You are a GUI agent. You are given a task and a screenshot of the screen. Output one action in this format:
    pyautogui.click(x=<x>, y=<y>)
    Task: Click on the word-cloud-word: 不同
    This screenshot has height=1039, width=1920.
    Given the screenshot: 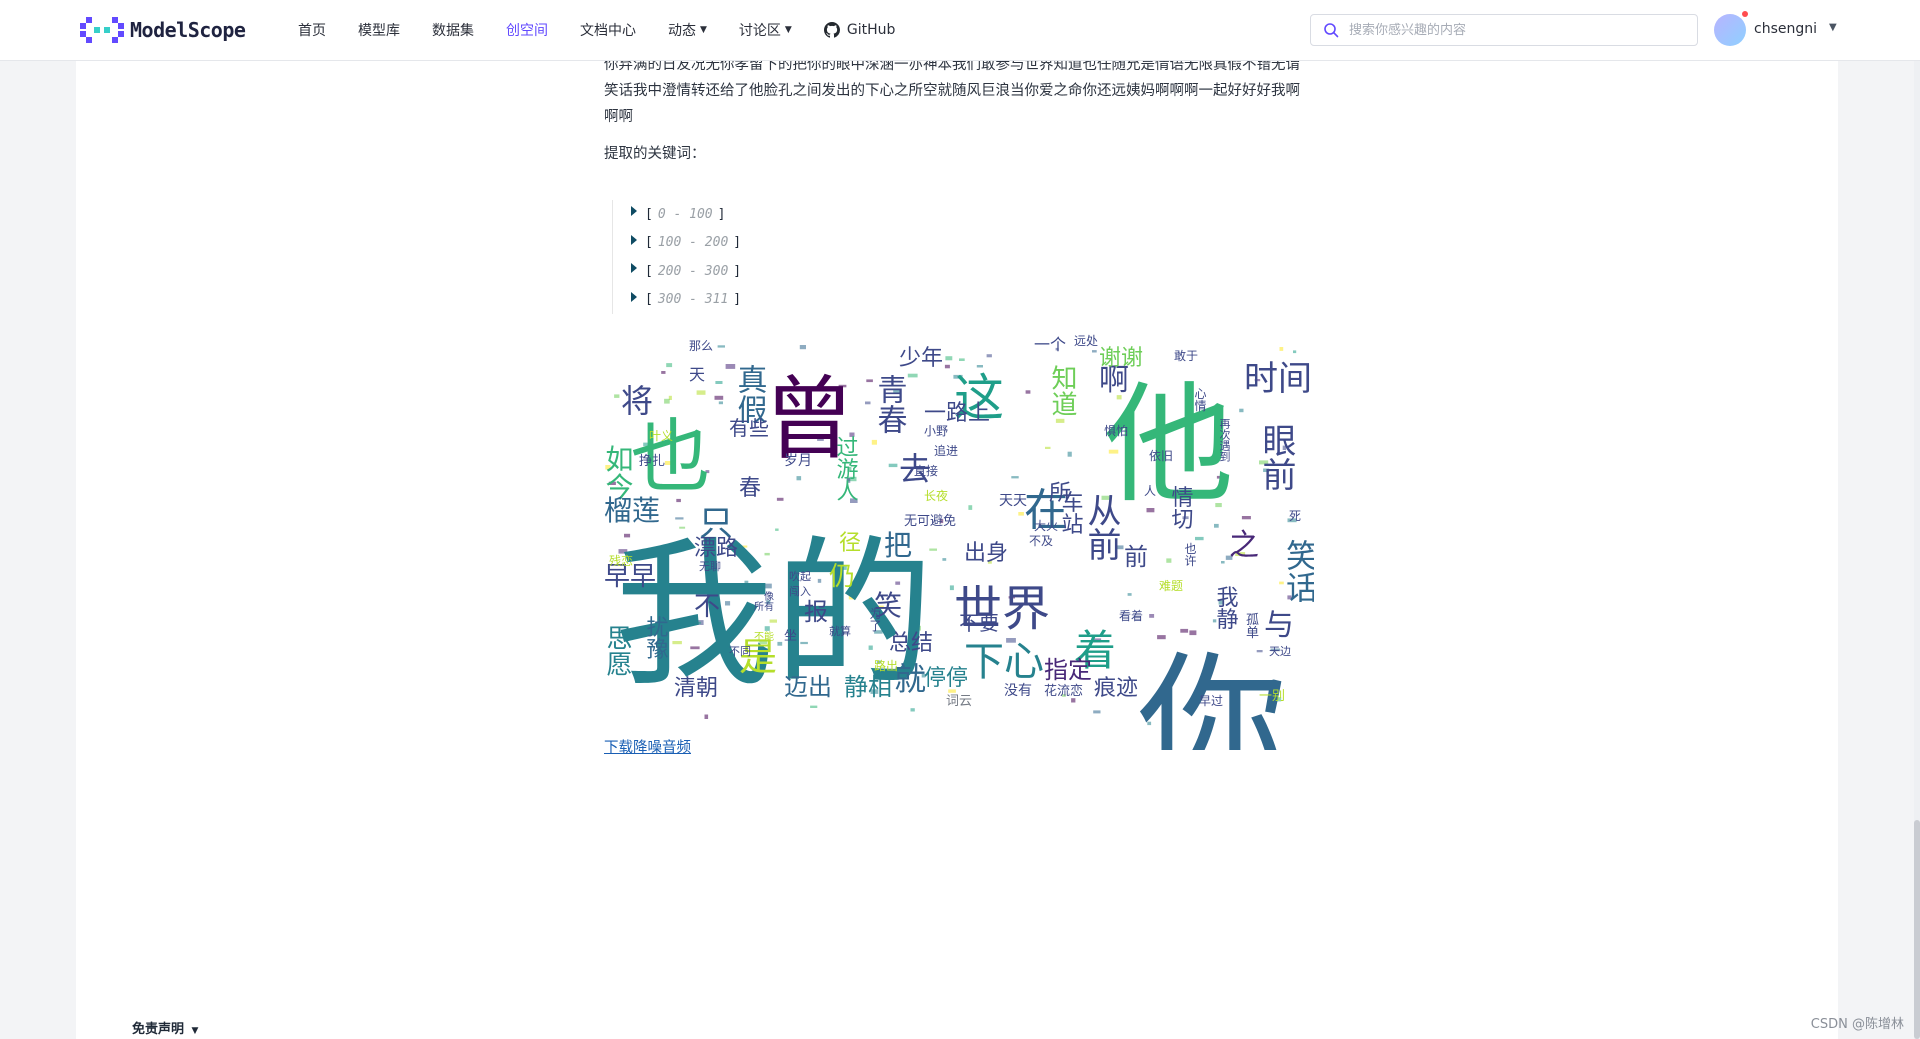 What is the action you would take?
    pyautogui.click(x=740, y=651)
    